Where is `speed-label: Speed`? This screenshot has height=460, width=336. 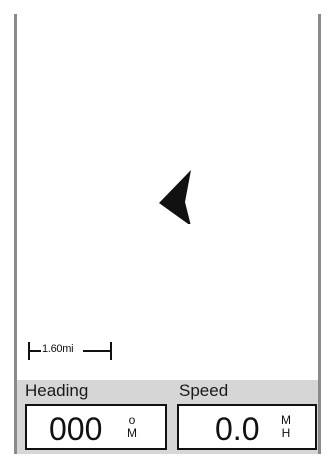
speed-label: Speed is located at coordinates (204, 390).